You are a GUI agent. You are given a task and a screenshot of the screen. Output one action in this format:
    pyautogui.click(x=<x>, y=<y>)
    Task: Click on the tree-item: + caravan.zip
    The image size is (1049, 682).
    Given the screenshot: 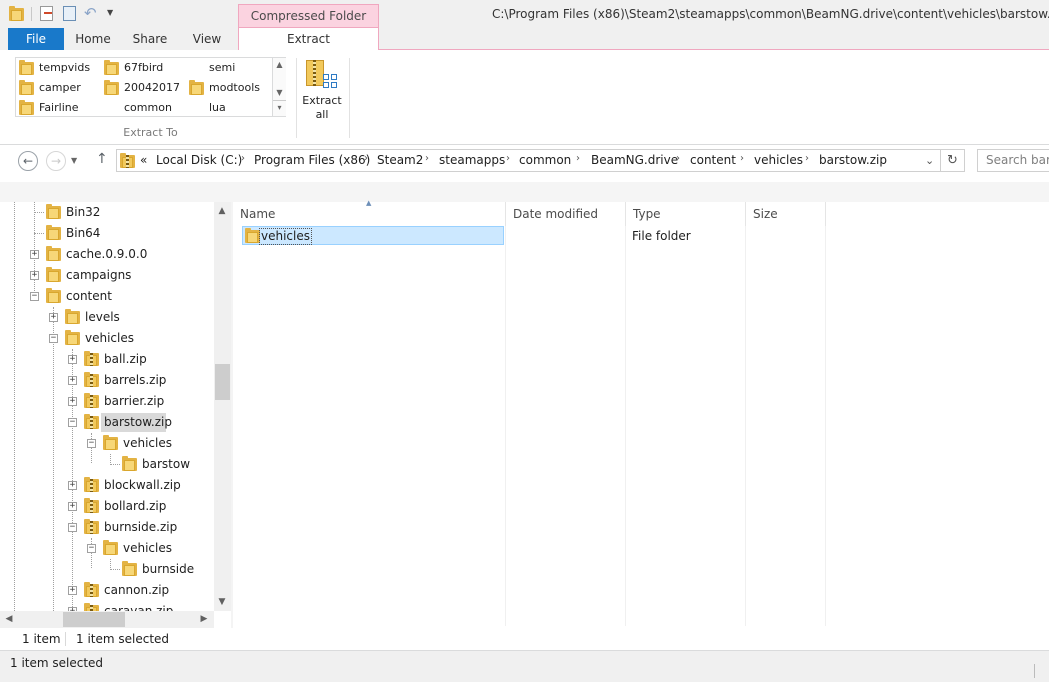 What is the action you would take?
    pyautogui.click(x=107, y=606)
    